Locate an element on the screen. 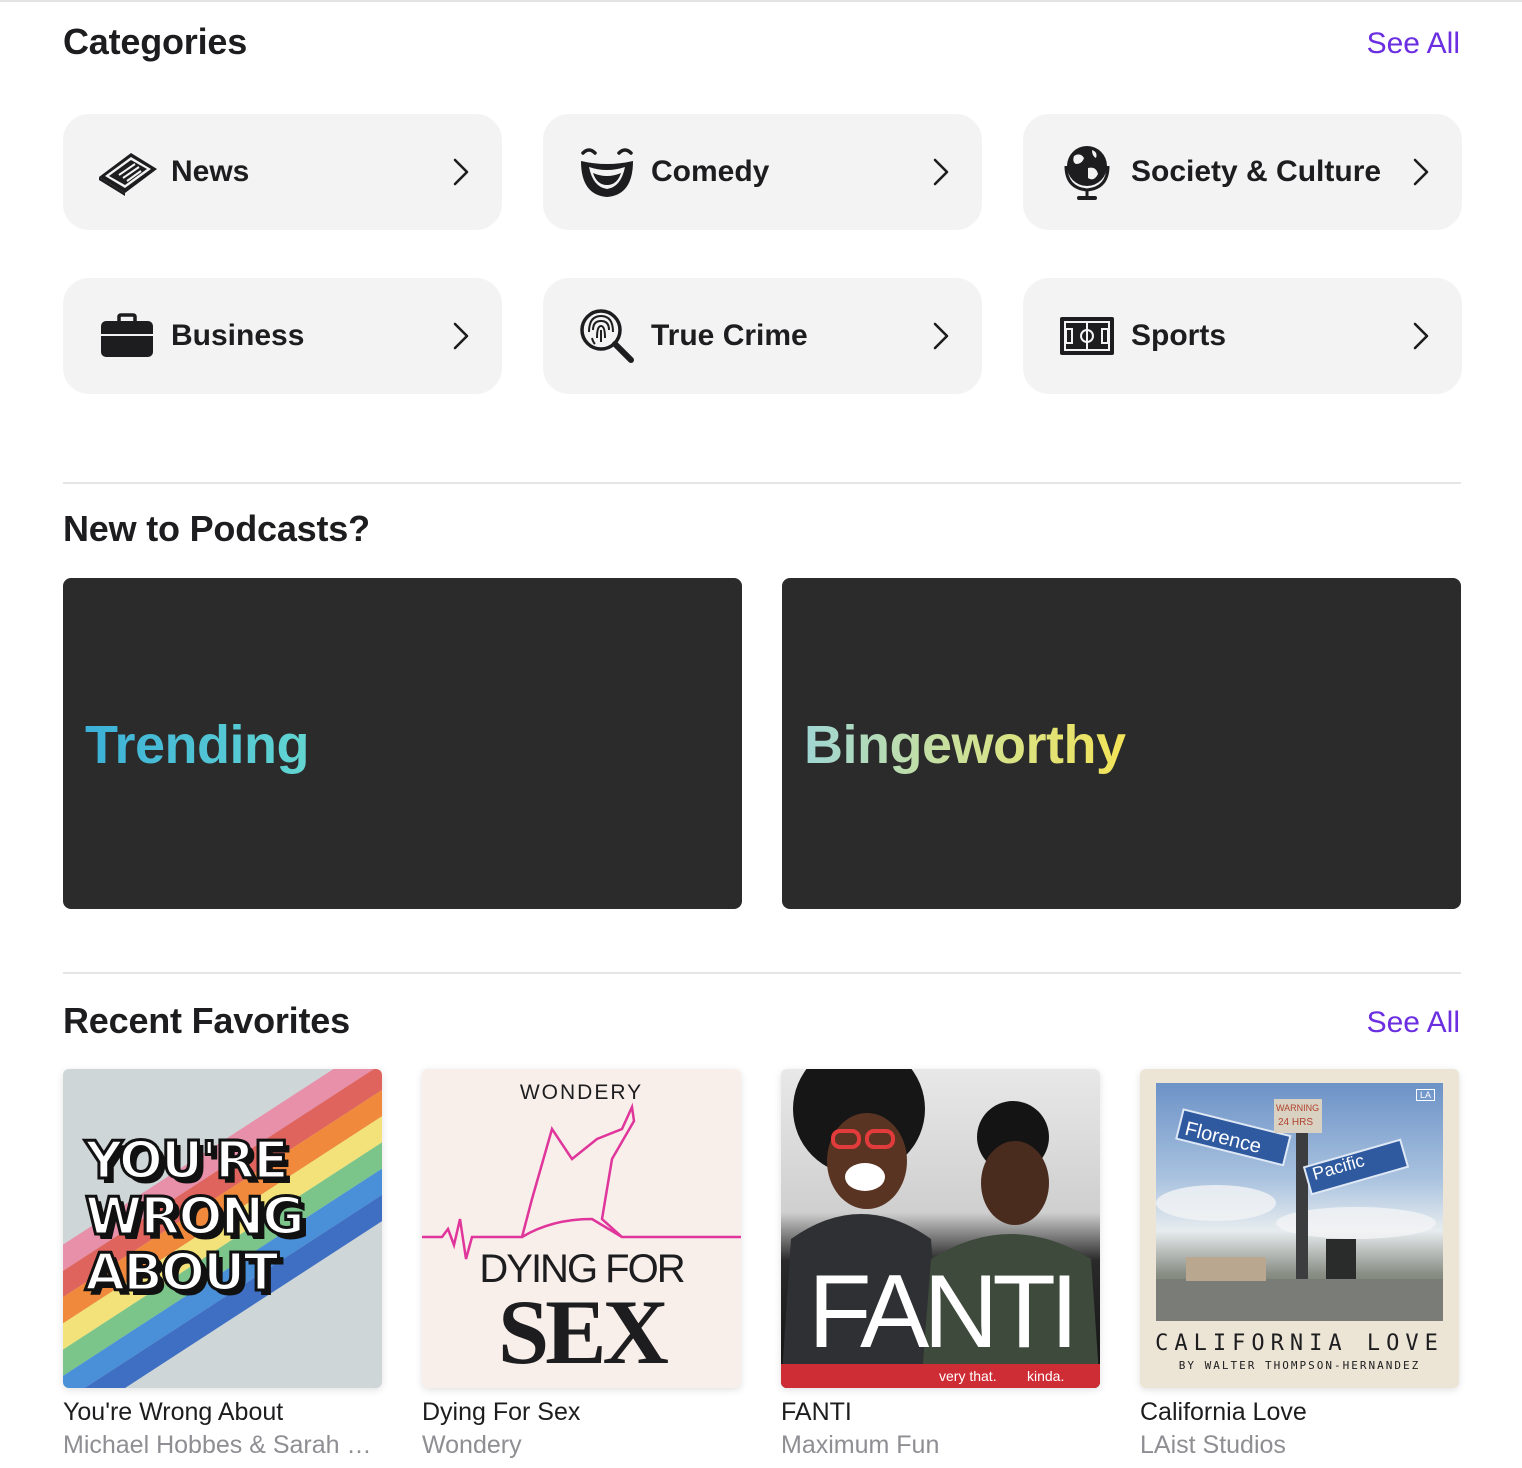 The width and height of the screenshot is (1522, 1468). podcast-title: FANTI is located at coordinates (940, 1412).